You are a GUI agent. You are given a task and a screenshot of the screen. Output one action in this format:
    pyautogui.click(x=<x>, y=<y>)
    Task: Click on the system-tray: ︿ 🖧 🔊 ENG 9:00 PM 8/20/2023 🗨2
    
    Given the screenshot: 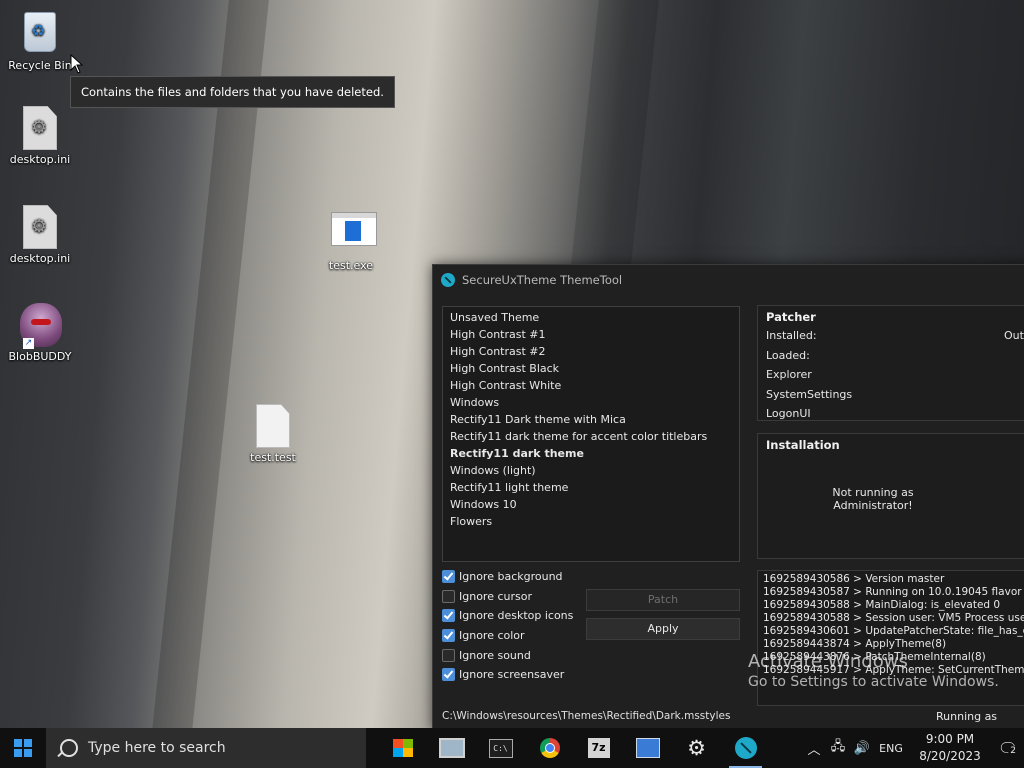 What is the action you would take?
    pyautogui.click(x=913, y=748)
    